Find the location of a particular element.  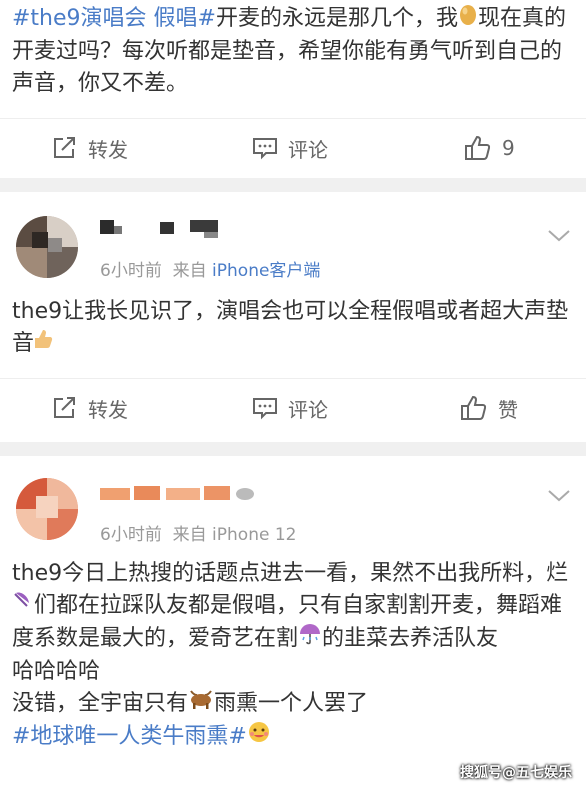

post-text-part-a: 开麦的永远是那几个，我 is located at coordinates (336, 18).